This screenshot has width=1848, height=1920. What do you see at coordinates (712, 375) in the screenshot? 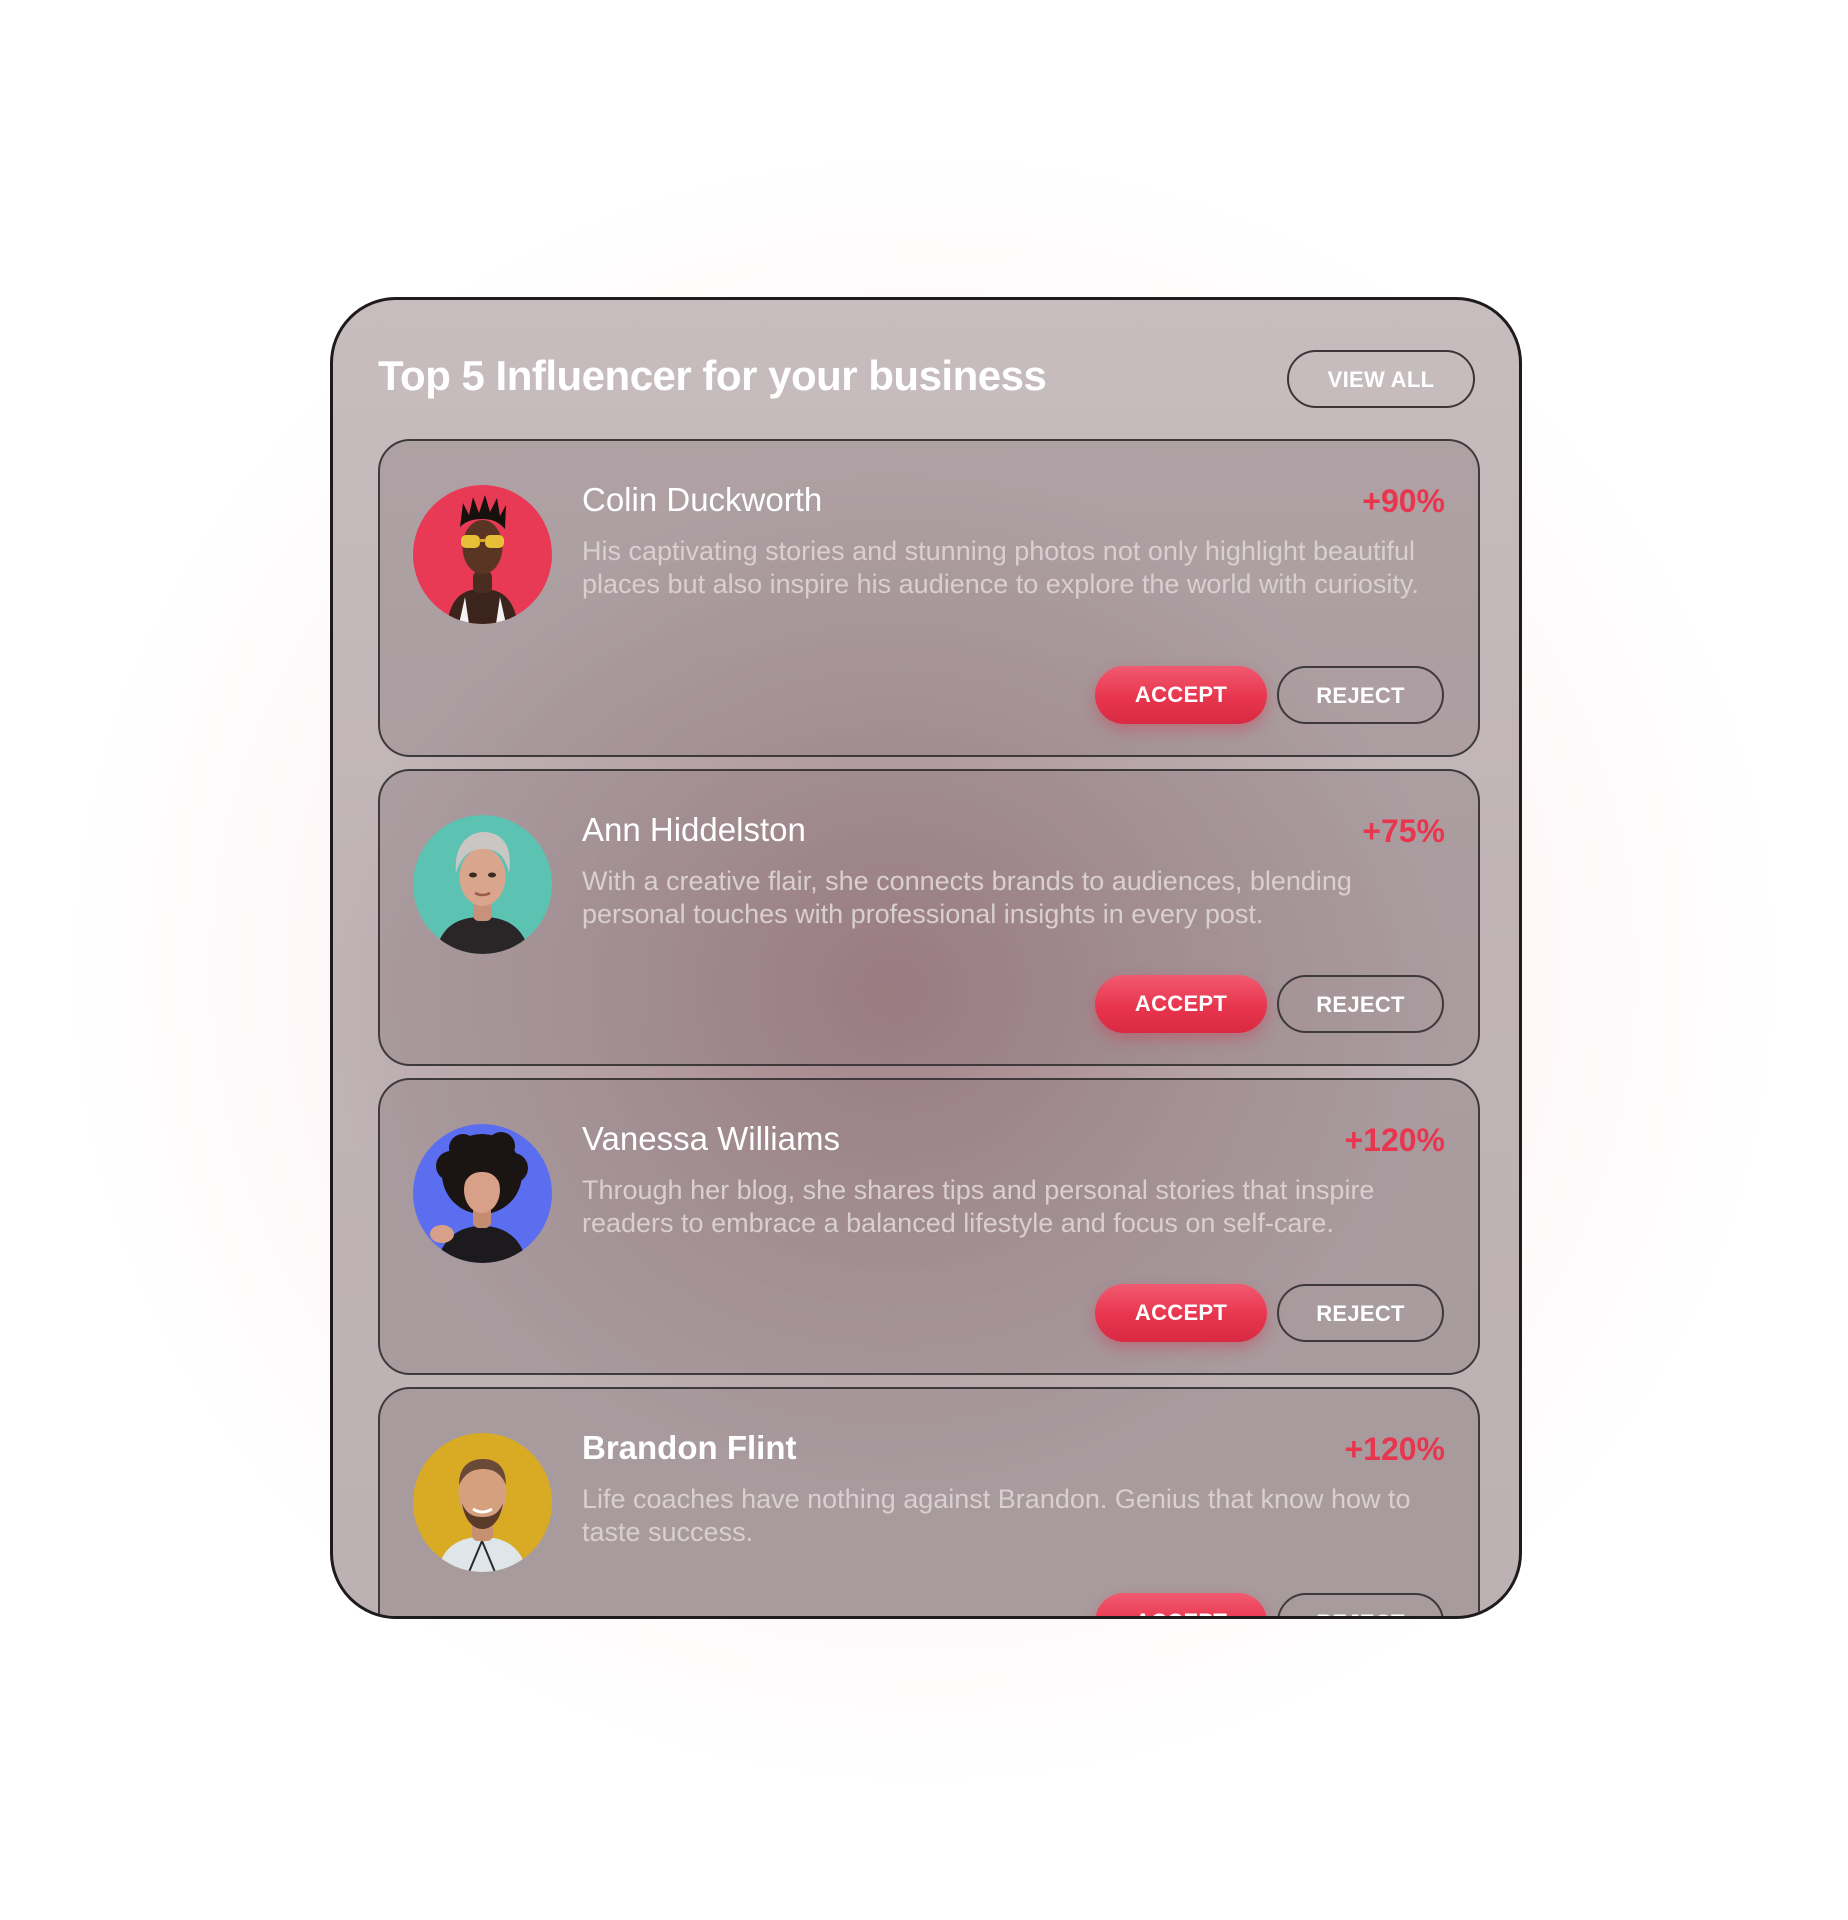
I see `panel-title: Top 5 Influencer for your business` at bounding box center [712, 375].